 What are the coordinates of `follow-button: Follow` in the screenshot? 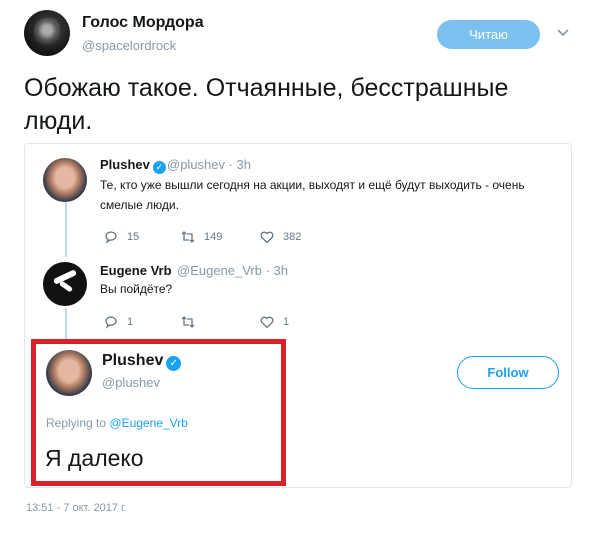 It's located at (508, 372).